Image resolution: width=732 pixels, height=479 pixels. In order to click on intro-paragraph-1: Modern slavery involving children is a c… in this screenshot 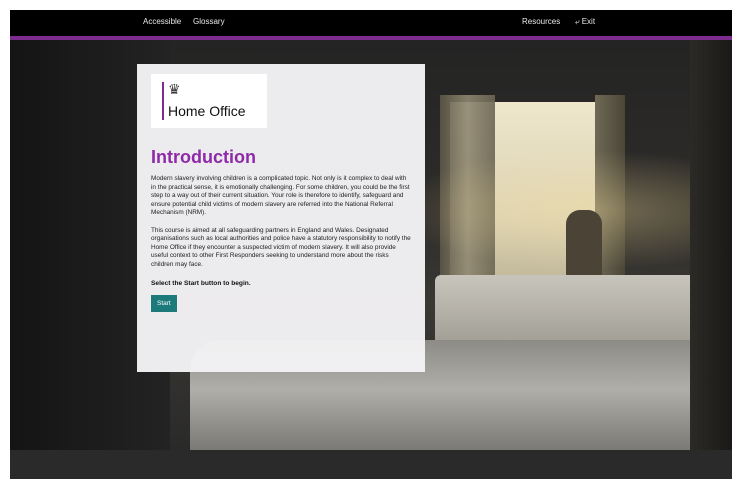, I will do `click(280, 195)`.